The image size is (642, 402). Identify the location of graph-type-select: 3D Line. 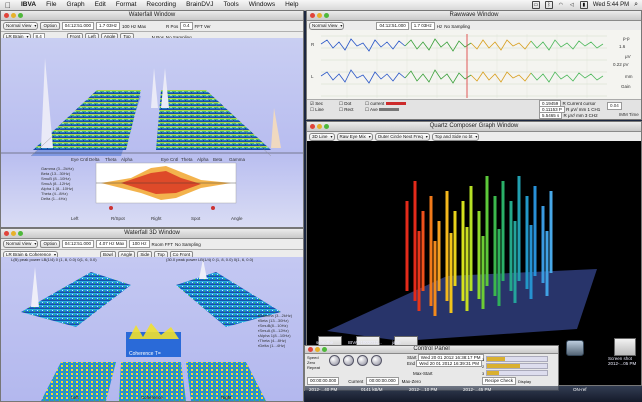
(322, 137).